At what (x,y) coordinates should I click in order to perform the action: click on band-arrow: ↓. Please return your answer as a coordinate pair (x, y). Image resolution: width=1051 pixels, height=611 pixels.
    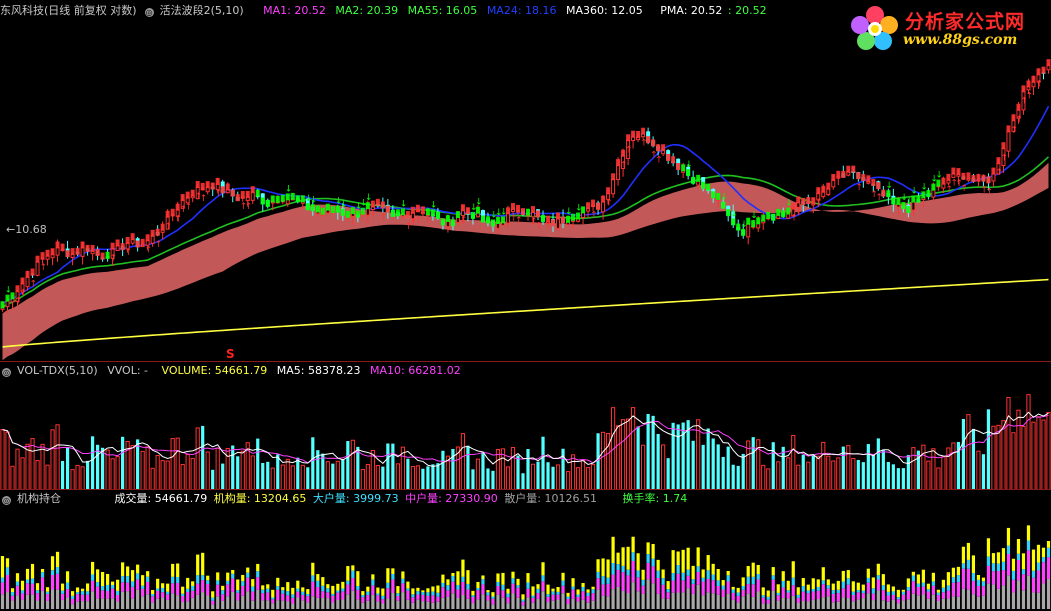
    Looking at the image, I should click on (404, 204).